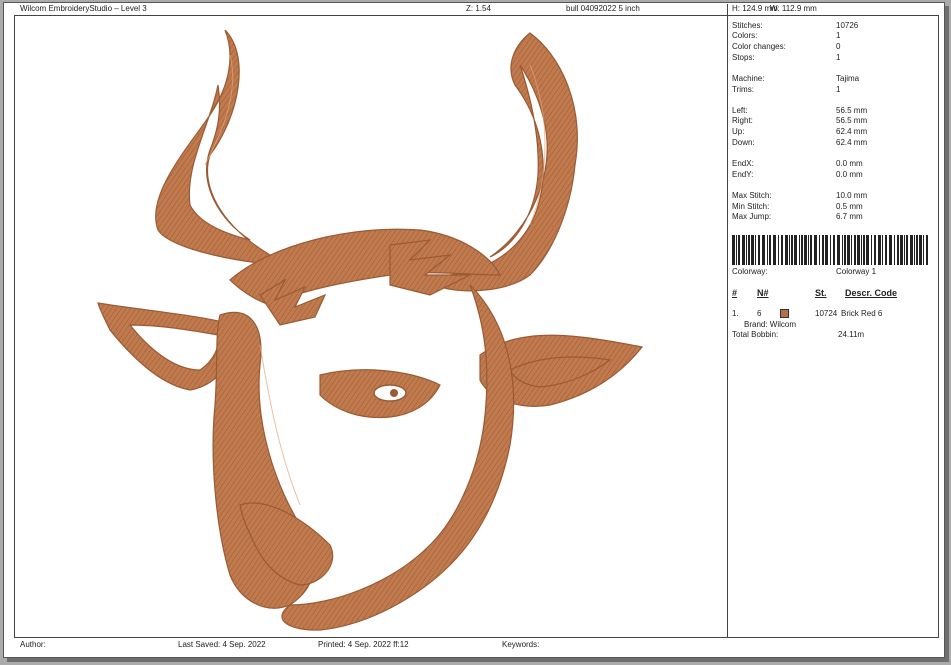  I want to click on file-name: bull 04092022 5 inch, so click(603, 8).